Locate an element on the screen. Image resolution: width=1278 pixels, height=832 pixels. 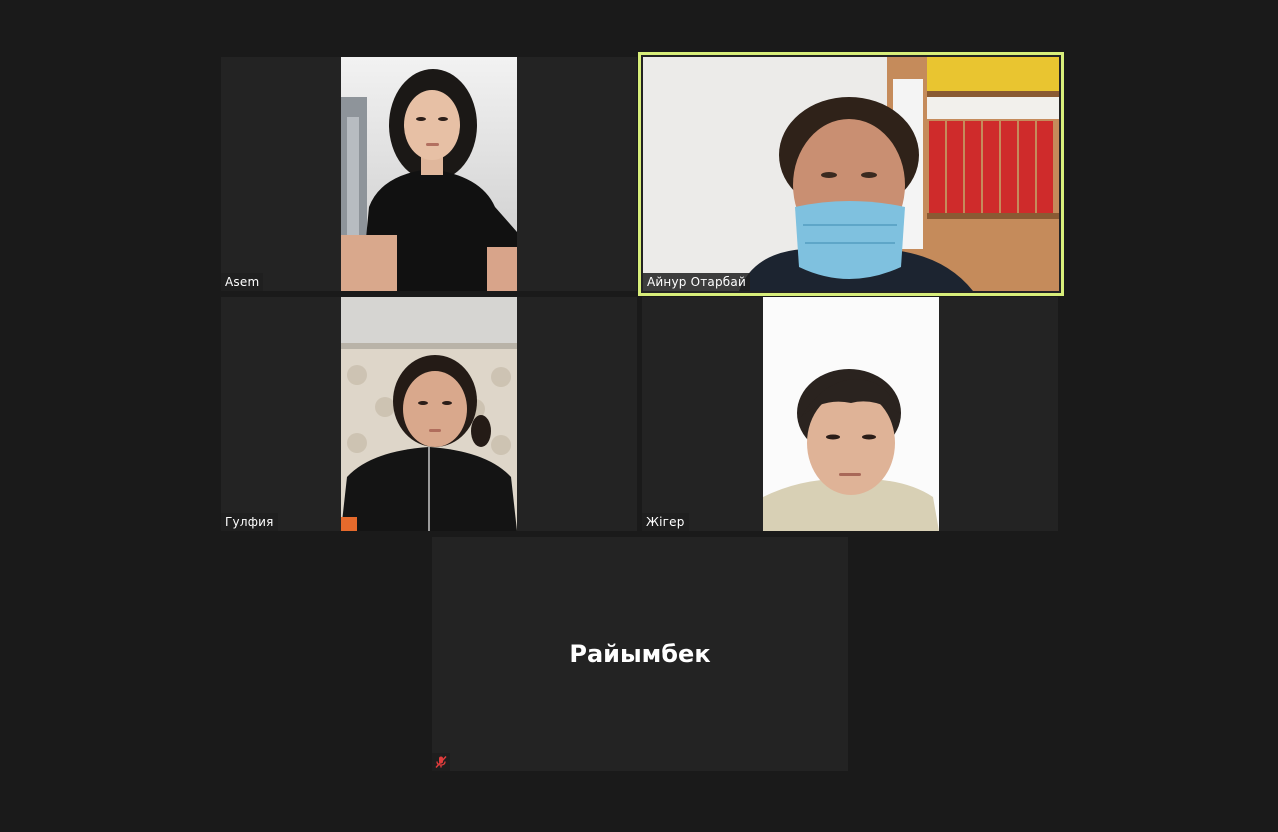
participant-tile-ainur-otarbay: Айнур Отарбай is located at coordinates (851, 174).